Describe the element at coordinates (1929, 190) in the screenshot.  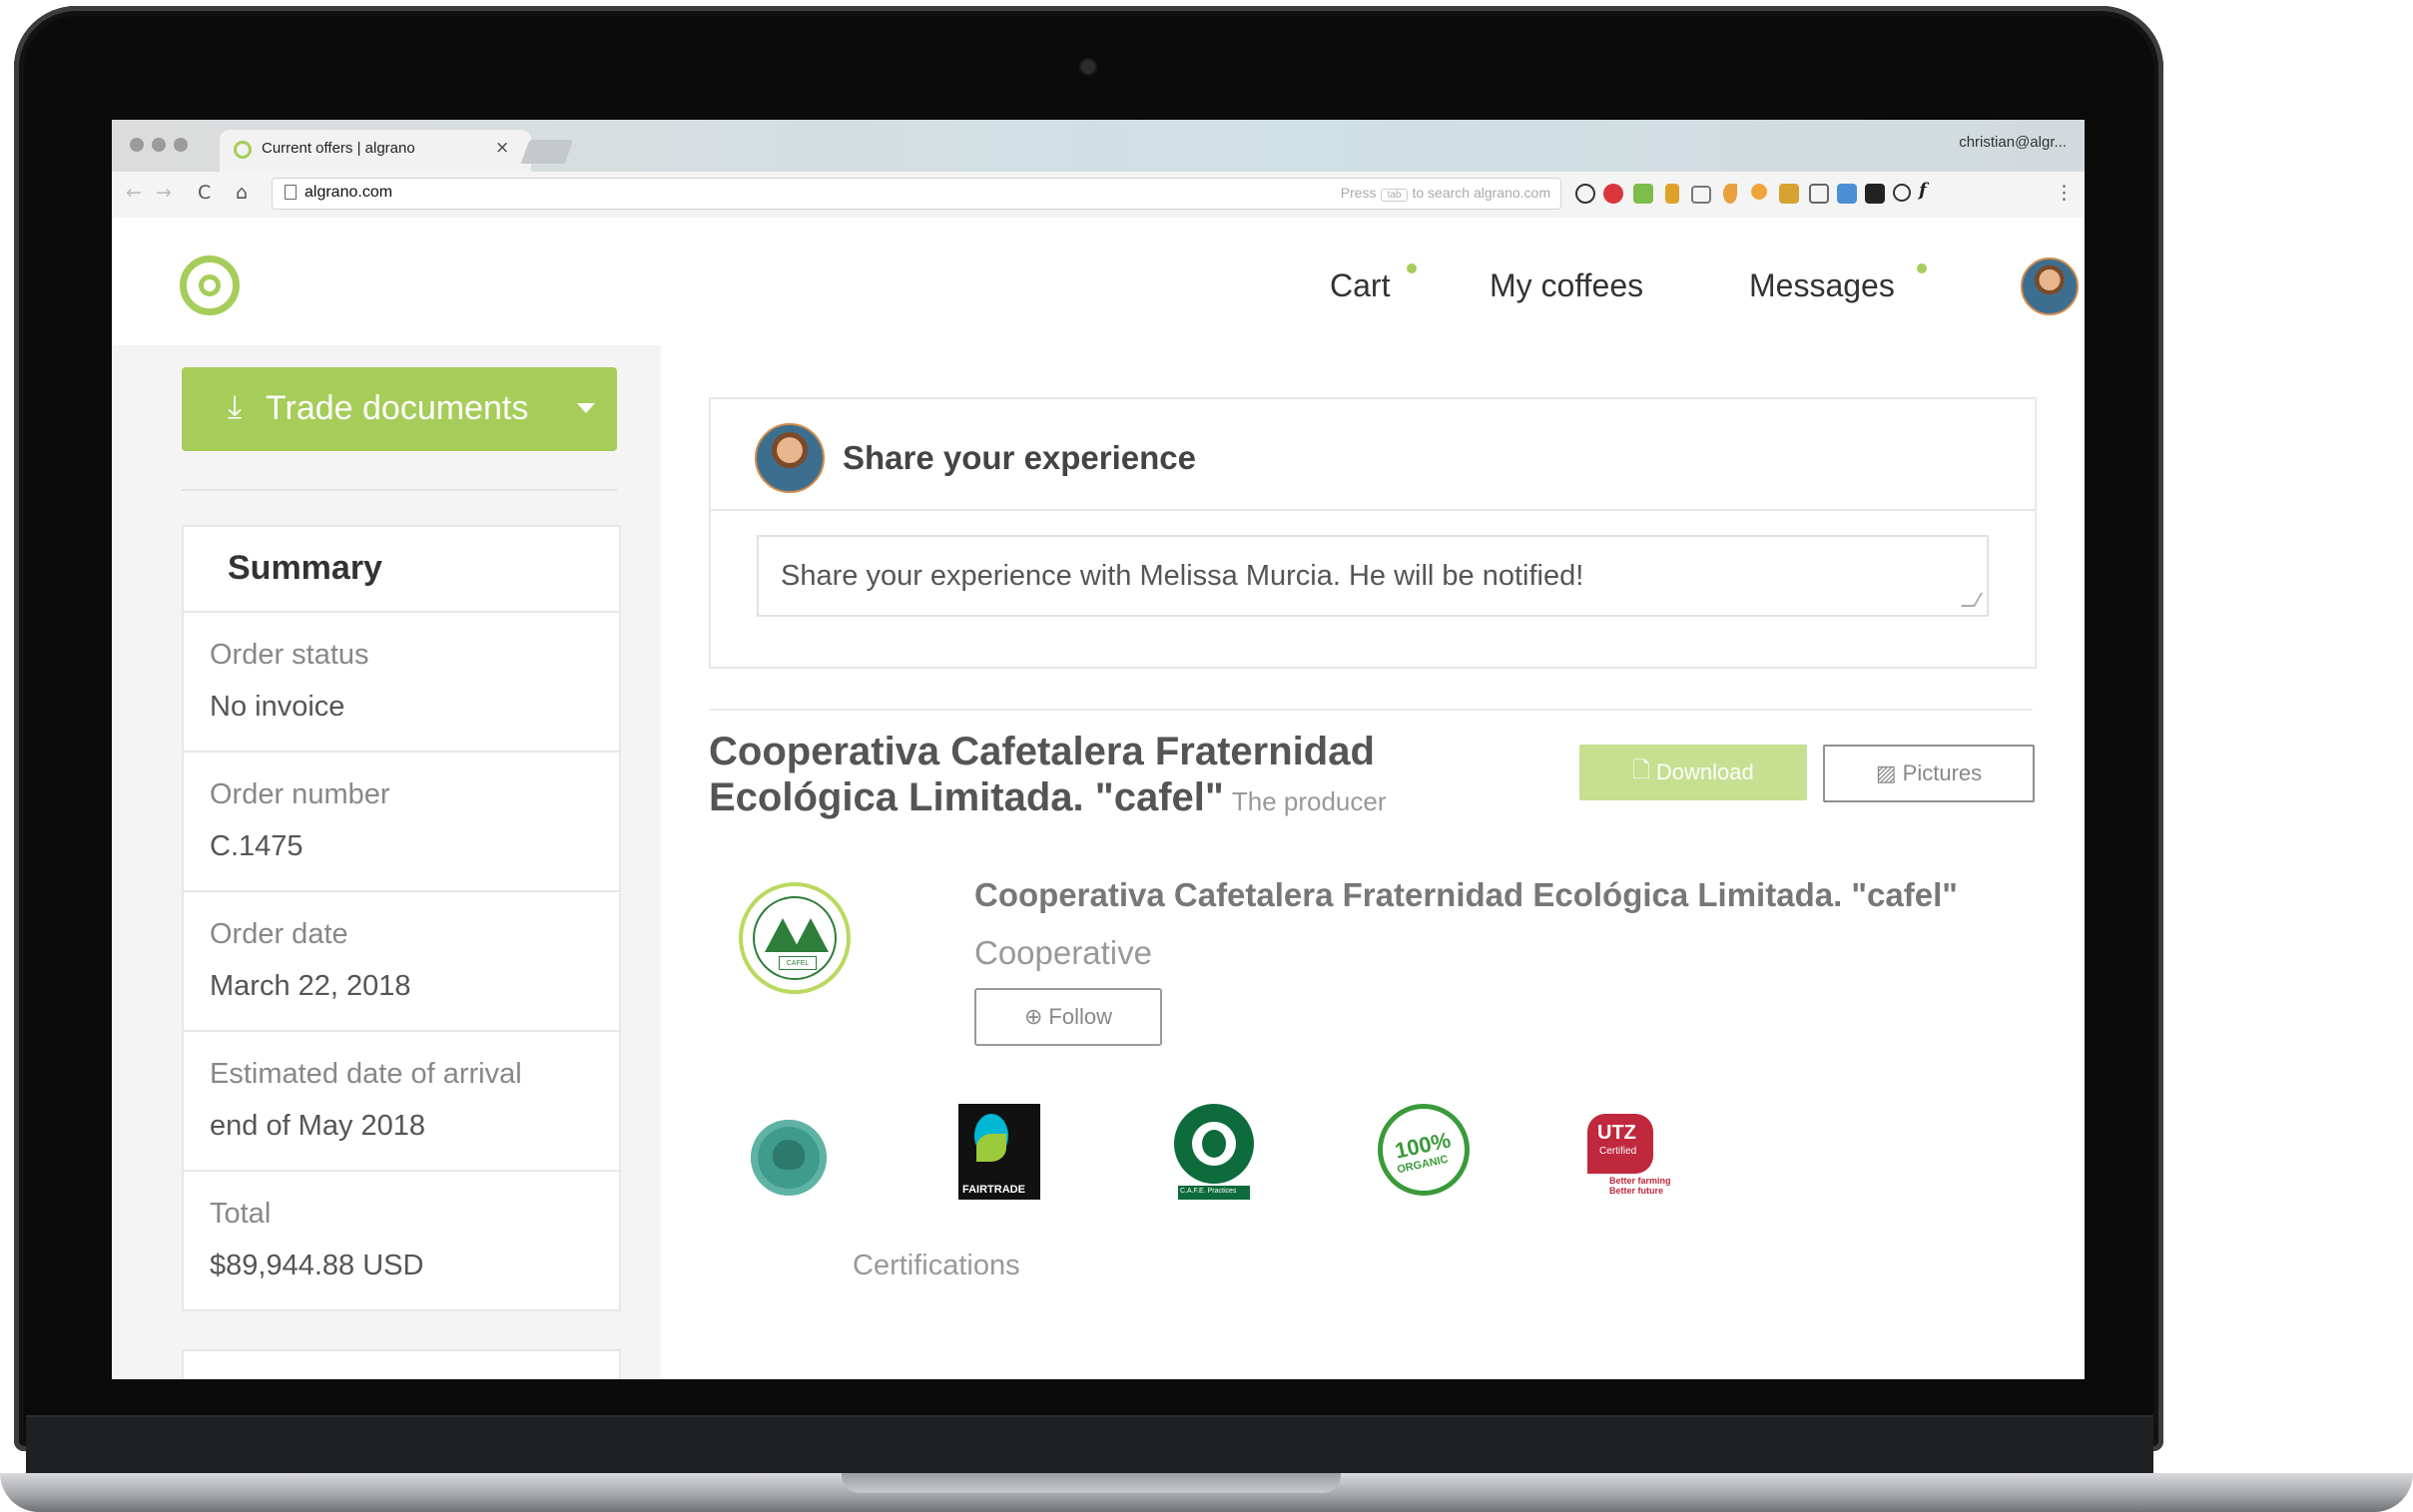
I see `formula-extension-icon: f` at that location.